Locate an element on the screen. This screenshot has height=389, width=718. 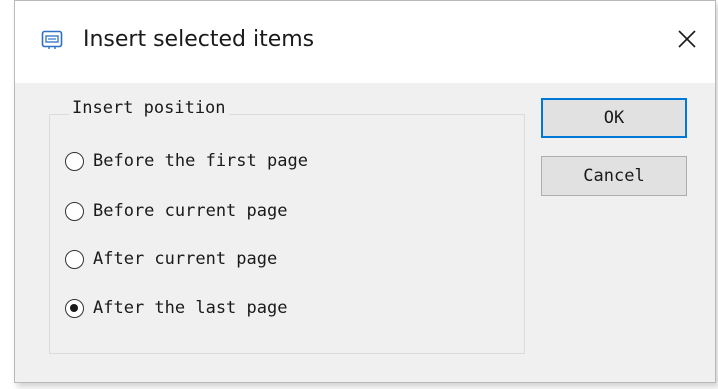
radio-after-current-page: After current page is located at coordinates (171, 259).